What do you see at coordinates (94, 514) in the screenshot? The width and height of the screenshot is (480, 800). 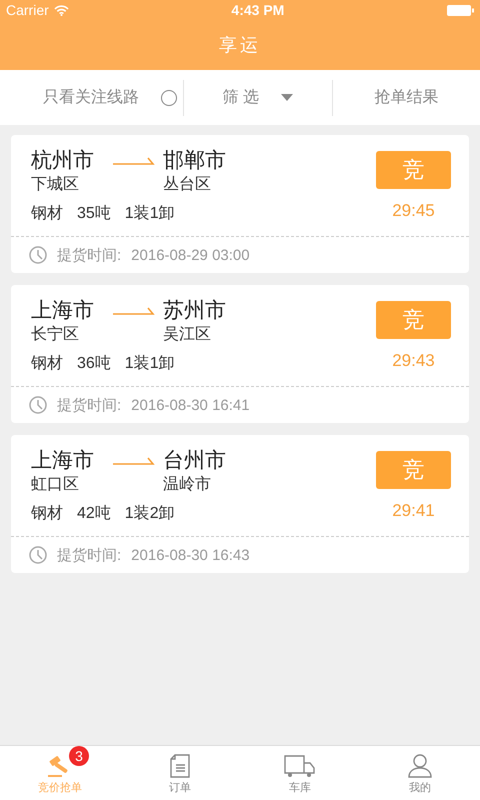 I see `cargo-weight: 42吨` at bounding box center [94, 514].